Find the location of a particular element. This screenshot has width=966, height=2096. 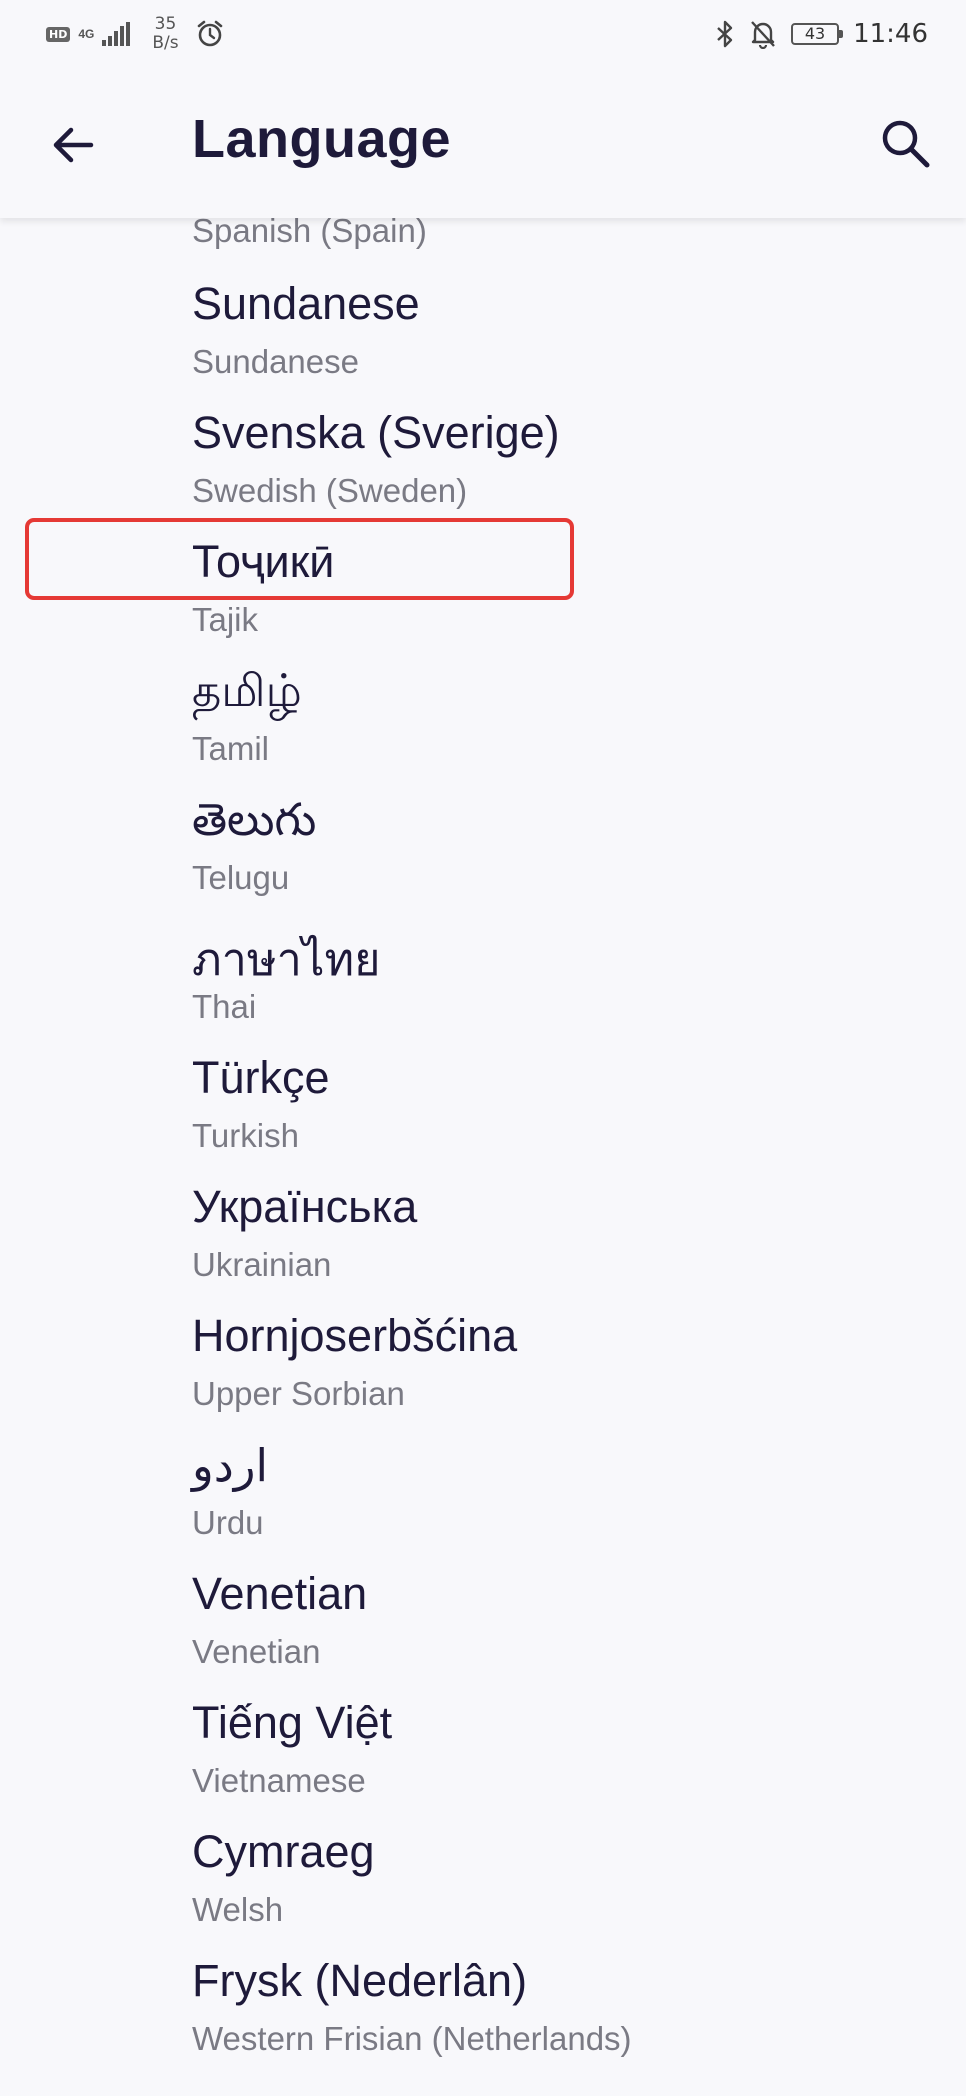

status-bar: HD 4G 35 B/s 43 11:46 is located at coordinates (483, 33).